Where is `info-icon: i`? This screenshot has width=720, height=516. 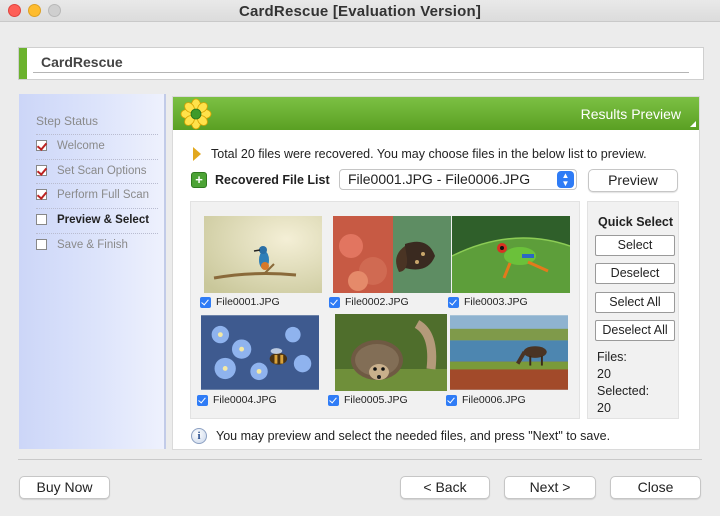 info-icon: i is located at coordinates (199, 436).